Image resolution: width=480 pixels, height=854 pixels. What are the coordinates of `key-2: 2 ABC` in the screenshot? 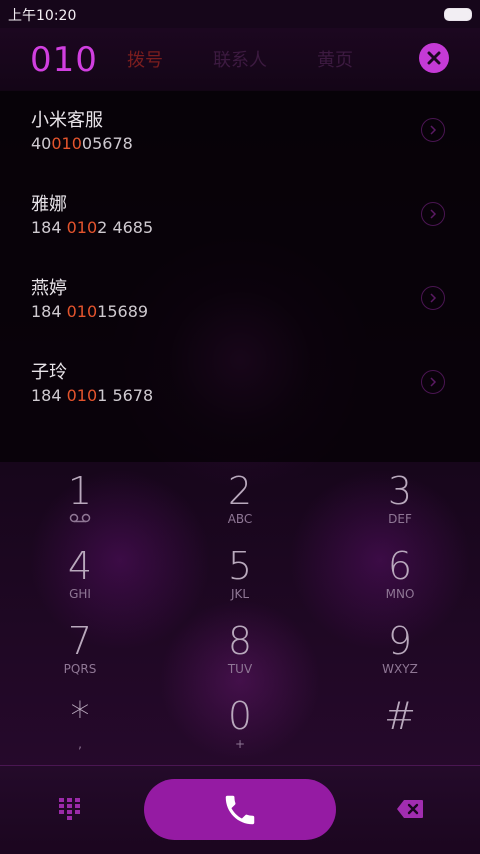 It's located at (240, 499).